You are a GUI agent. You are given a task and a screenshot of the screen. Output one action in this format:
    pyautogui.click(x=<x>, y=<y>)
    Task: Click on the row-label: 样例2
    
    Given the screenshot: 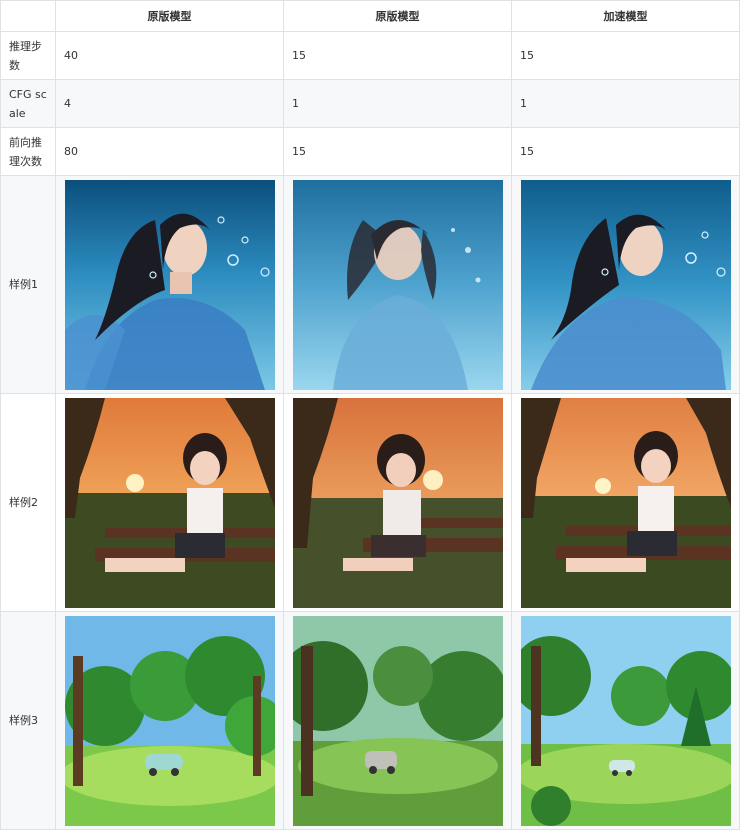 What is the action you would take?
    pyautogui.click(x=28, y=502)
    